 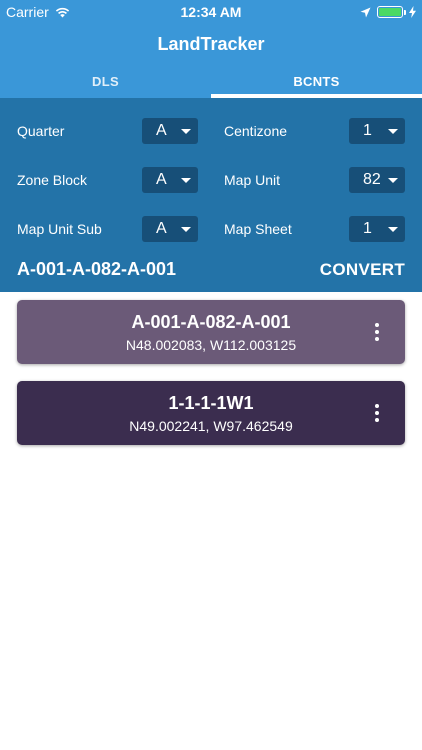 I want to click on centizone-value: 1, so click(x=367, y=130).